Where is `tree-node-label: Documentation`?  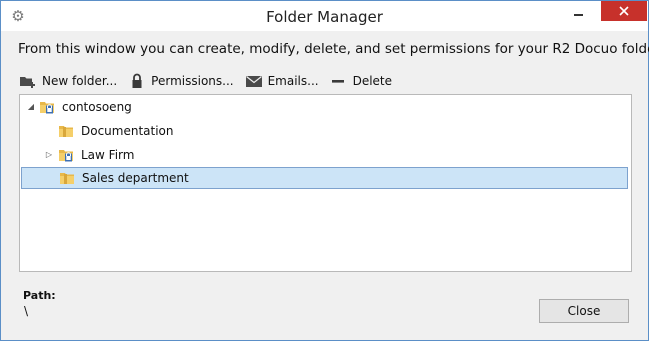
tree-node-label: Documentation is located at coordinates (127, 131).